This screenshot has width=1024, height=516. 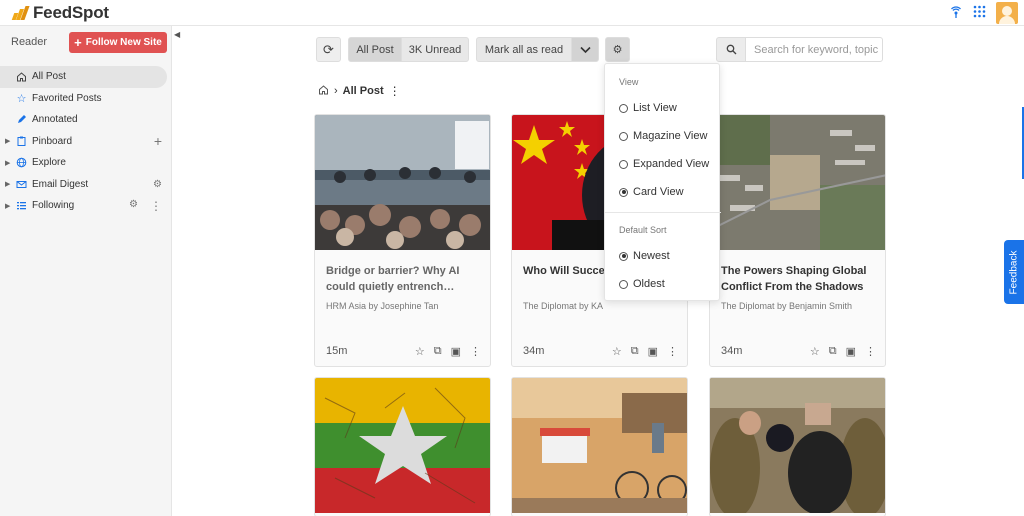 I want to click on sidebar-item-explore: ▶ Explore, so click(x=86, y=163).